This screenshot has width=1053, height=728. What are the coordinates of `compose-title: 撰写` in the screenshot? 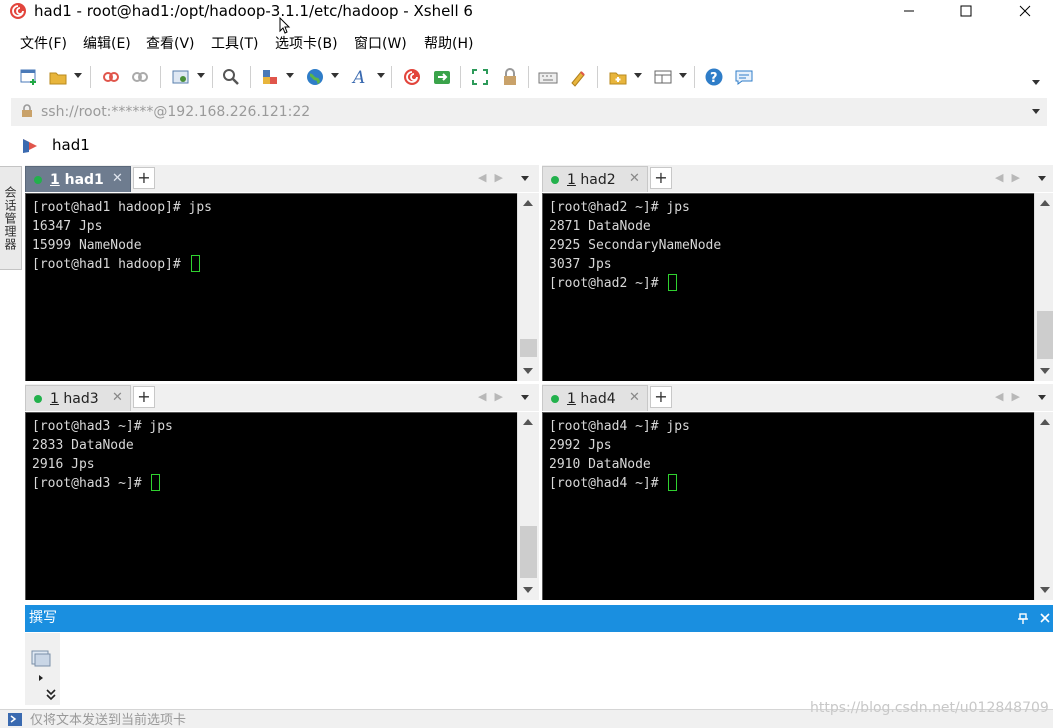 It's located at (43, 618).